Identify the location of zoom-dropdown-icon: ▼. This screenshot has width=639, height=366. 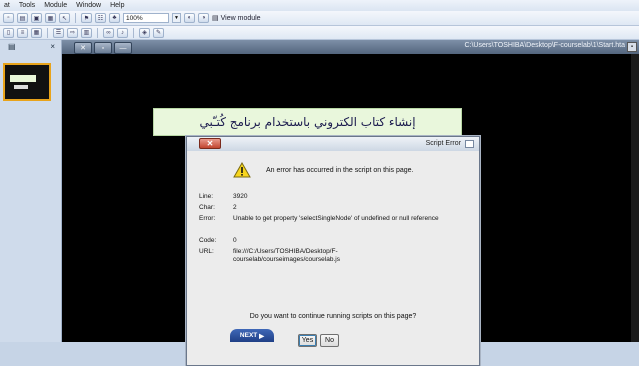
(176, 18).